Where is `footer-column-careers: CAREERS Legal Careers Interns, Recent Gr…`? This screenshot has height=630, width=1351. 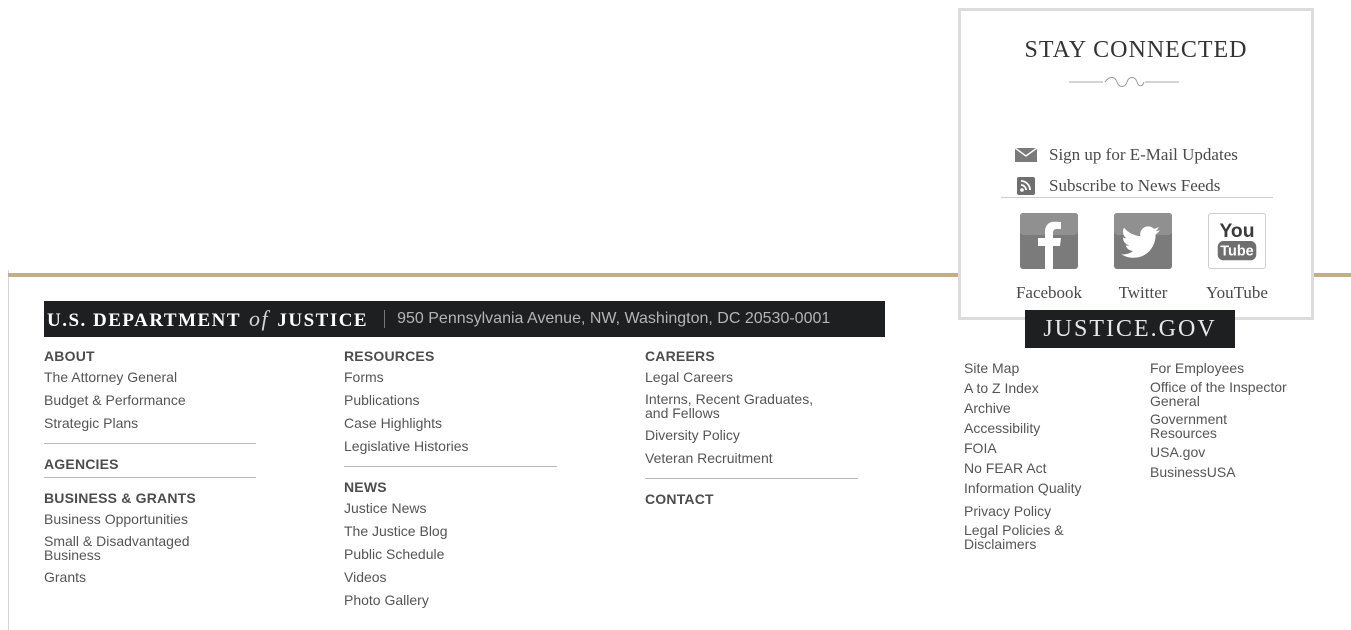
footer-column-careers: CAREERS Legal Careers Interns, Recent Gr… is located at coordinates (751, 430).